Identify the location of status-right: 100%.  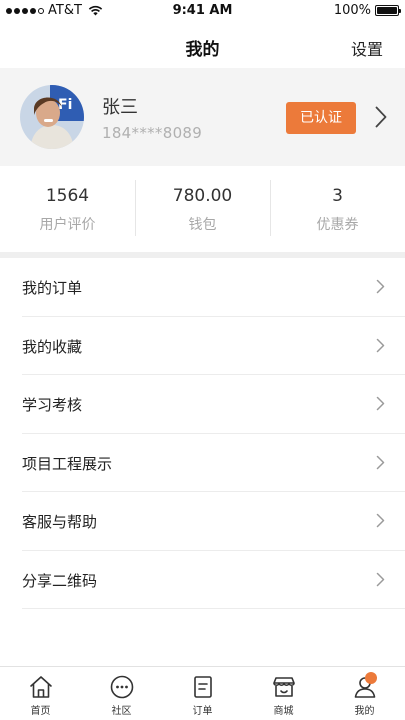
(367, 10).